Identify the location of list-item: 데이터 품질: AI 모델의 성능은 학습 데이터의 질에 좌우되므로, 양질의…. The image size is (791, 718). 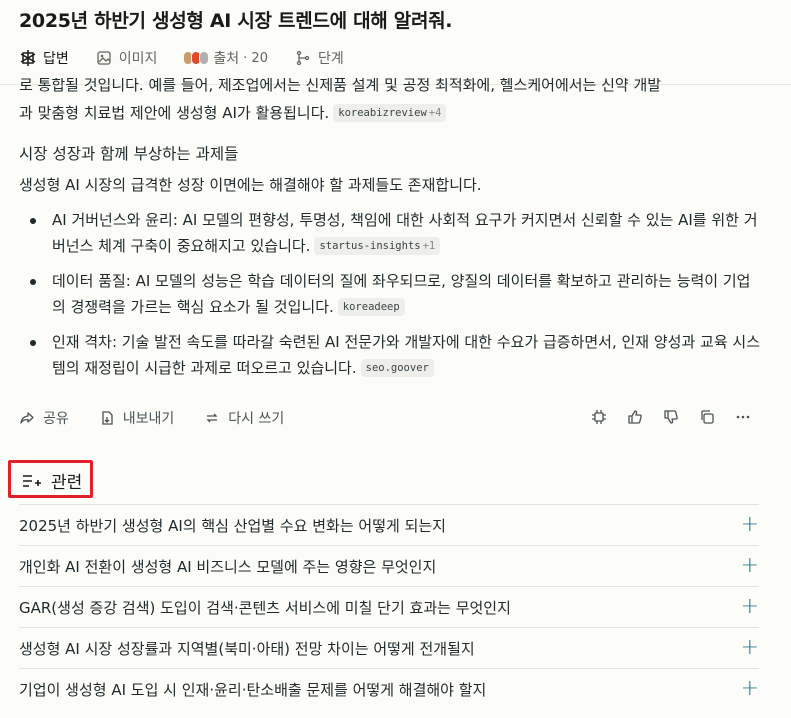
(390, 294).